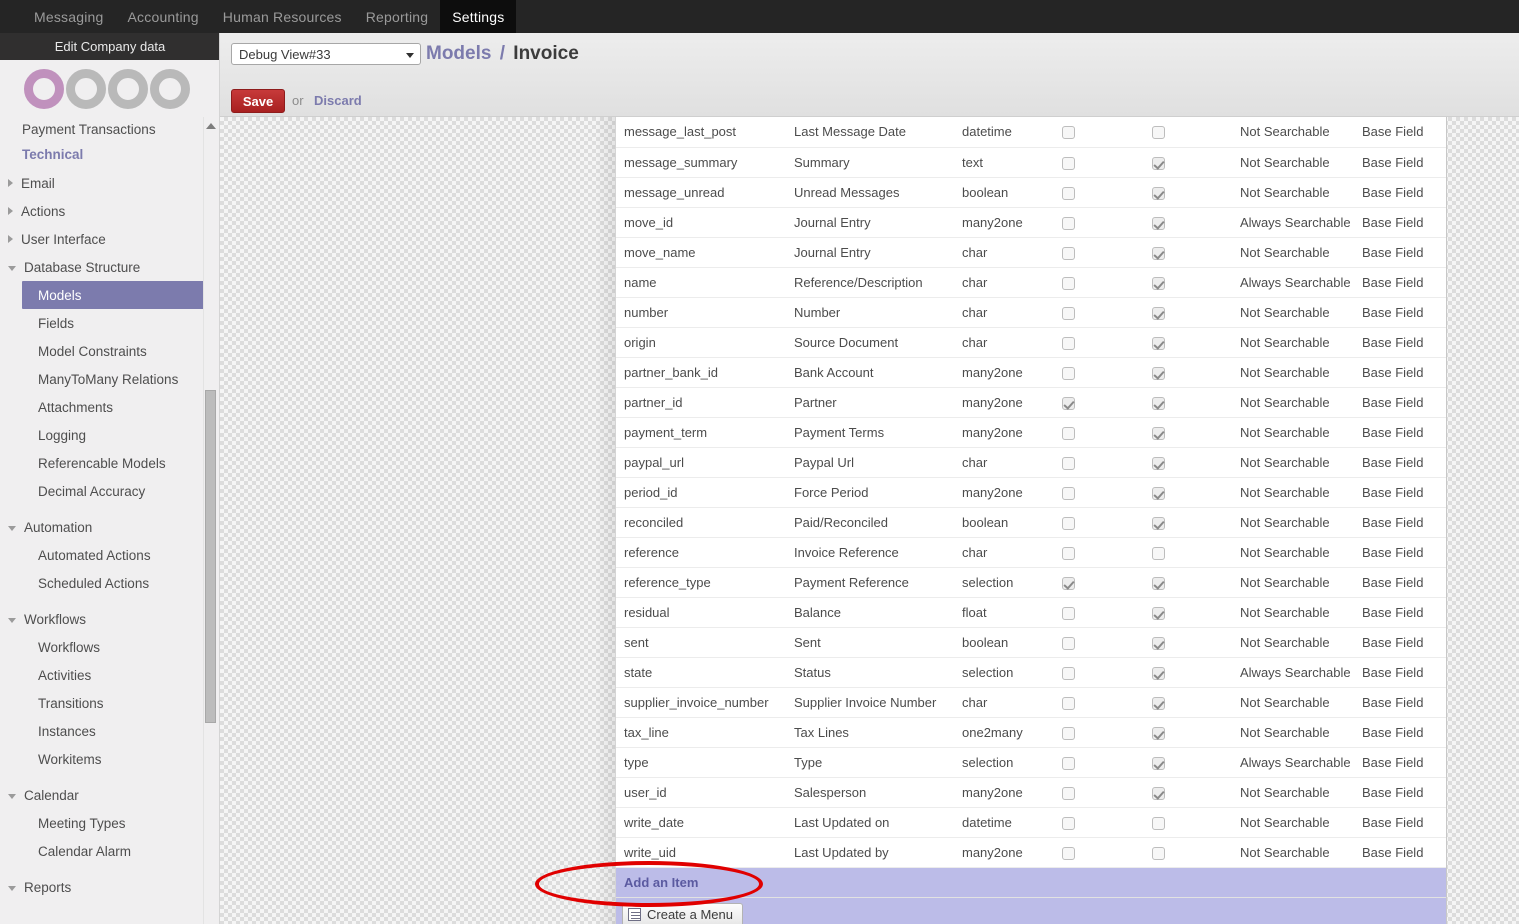  What do you see at coordinates (109, 675) in the screenshot?
I see `sidebar-item-activities: Activities` at bounding box center [109, 675].